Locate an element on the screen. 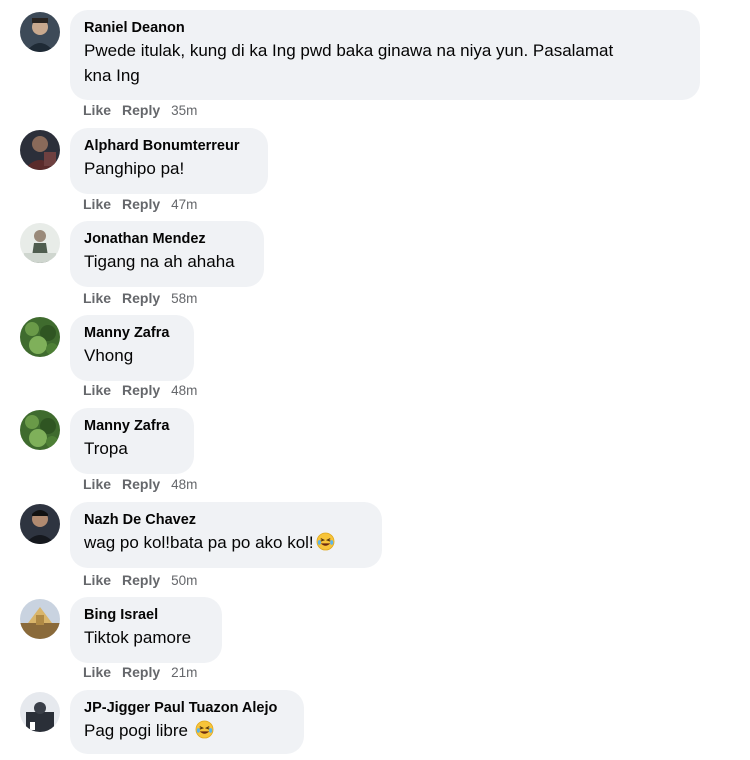 The width and height of the screenshot is (750, 760). comment-text-line: wag po kol!bata pa po ako kol! is located at coordinates (226, 542).